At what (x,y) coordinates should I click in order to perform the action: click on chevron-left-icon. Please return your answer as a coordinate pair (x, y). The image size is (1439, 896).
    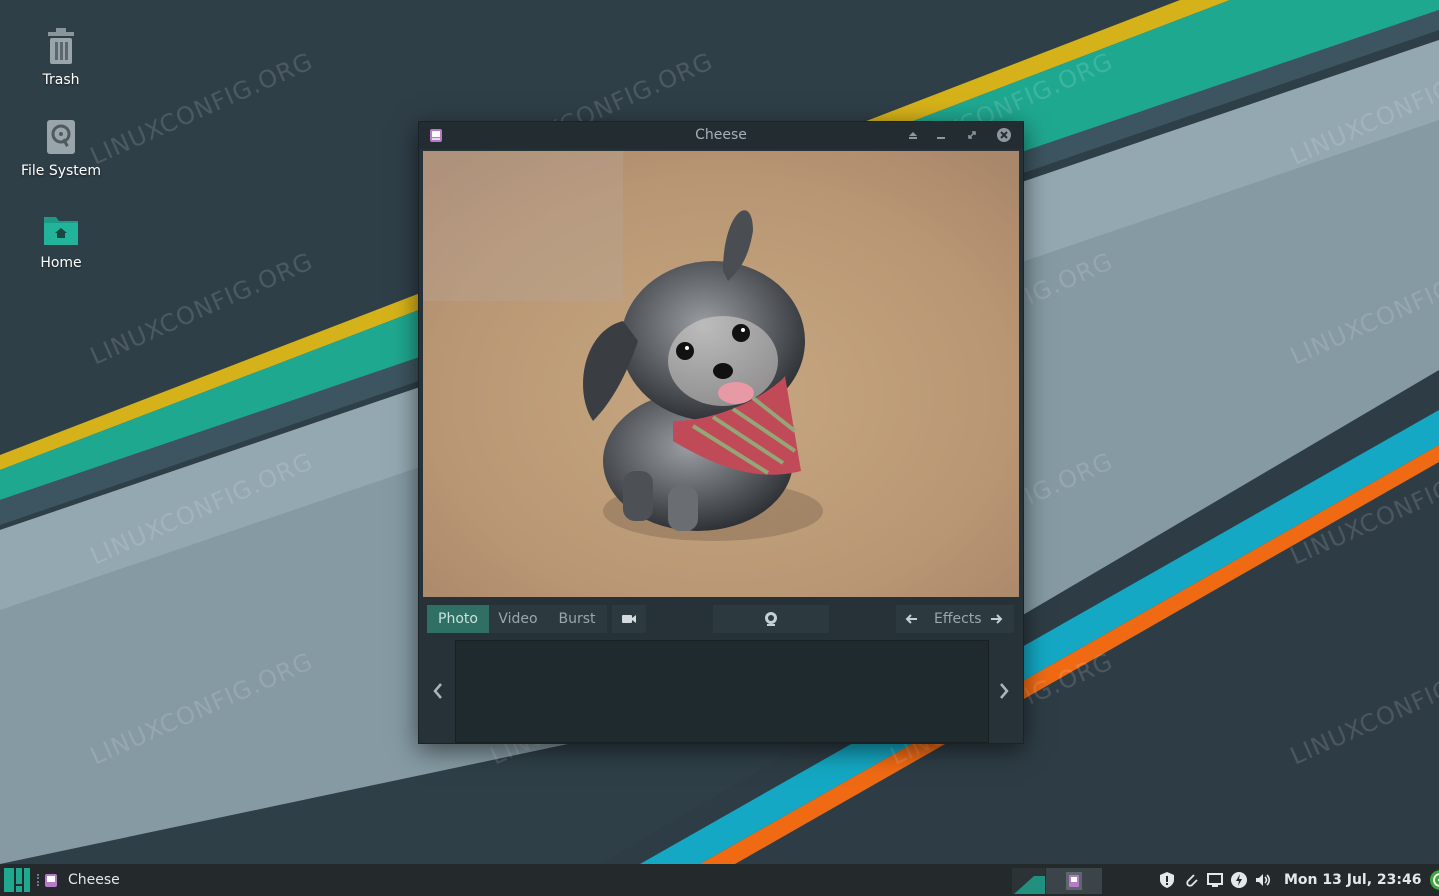
    Looking at the image, I should click on (438, 691).